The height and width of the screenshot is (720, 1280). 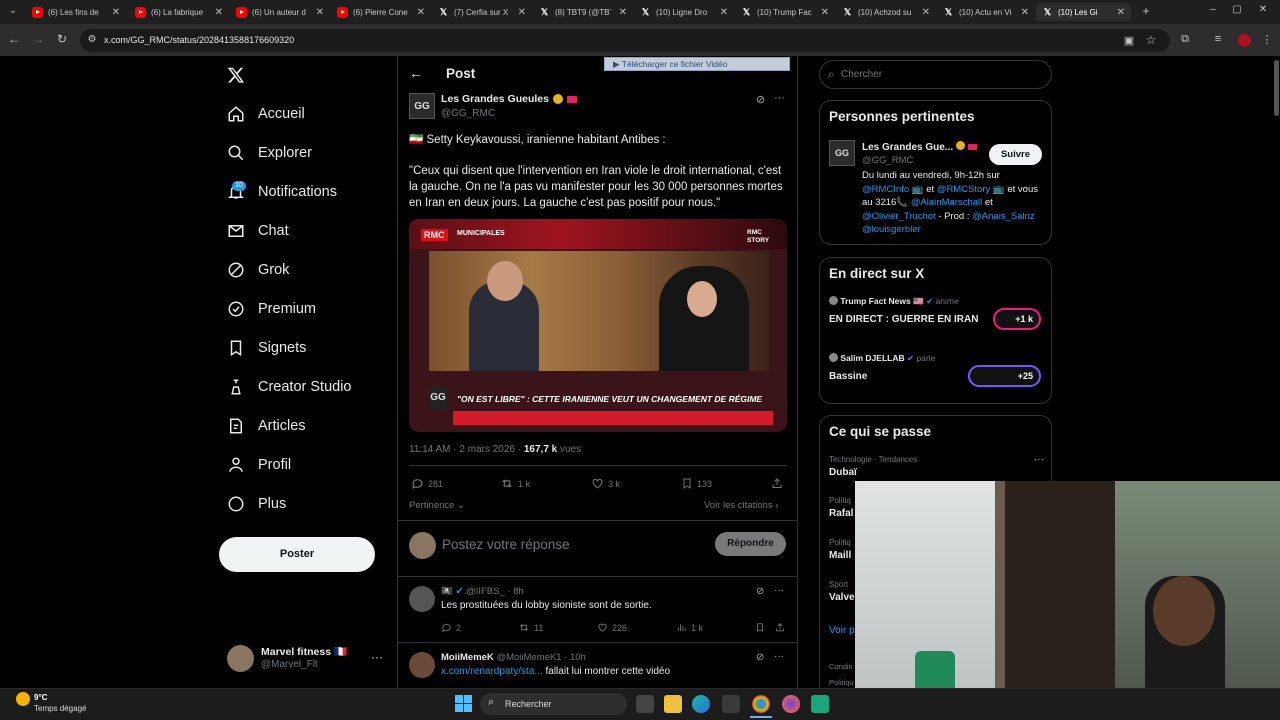 What do you see at coordinates (451, 627) in the screenshot?
I see `reply-reply-action: 2` at bounding box center [451, 627].